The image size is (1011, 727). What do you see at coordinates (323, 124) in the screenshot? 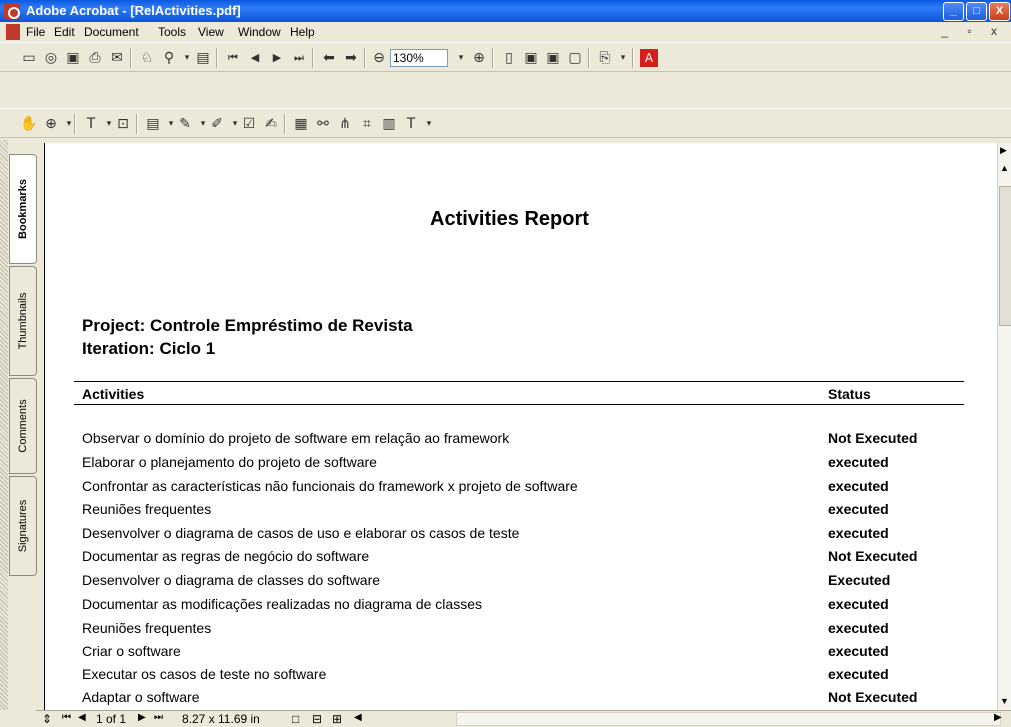
I see `link-tool-icon: ⚯` at bounding box center [323, 124].